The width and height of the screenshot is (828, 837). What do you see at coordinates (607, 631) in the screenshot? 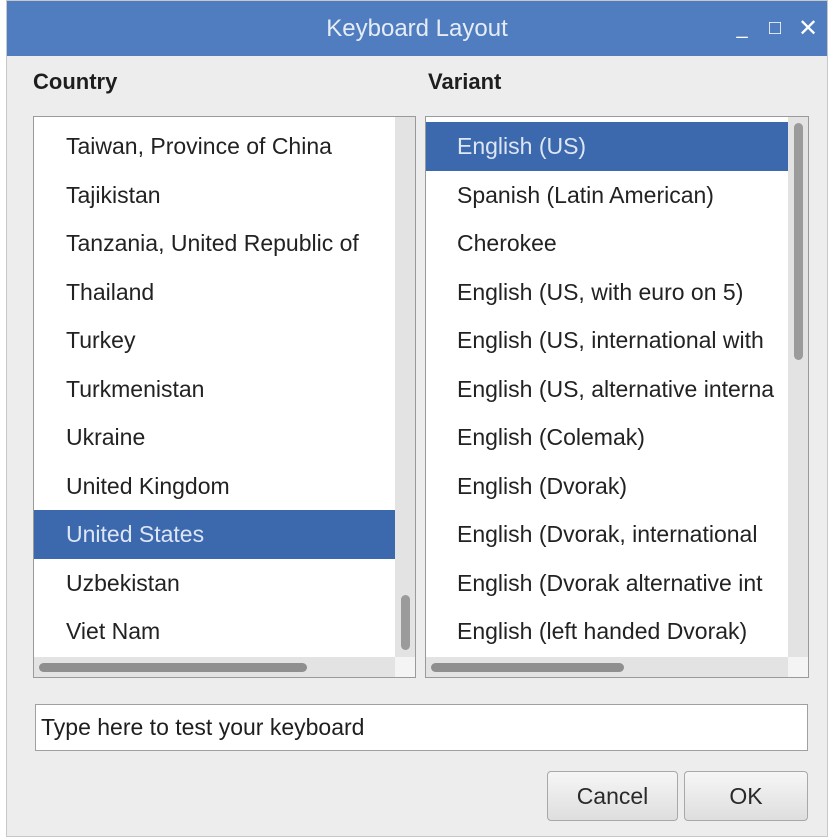
I see `variant-list-item: English (left handed Dvorak)` at bounding box center [607, 631].